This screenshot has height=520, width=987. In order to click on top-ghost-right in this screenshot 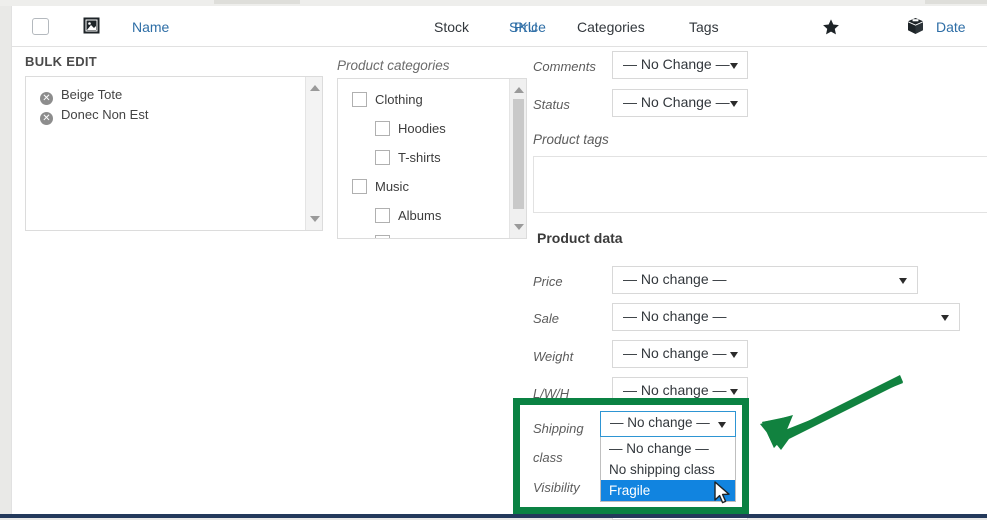, I will do `click(956, 2)`.